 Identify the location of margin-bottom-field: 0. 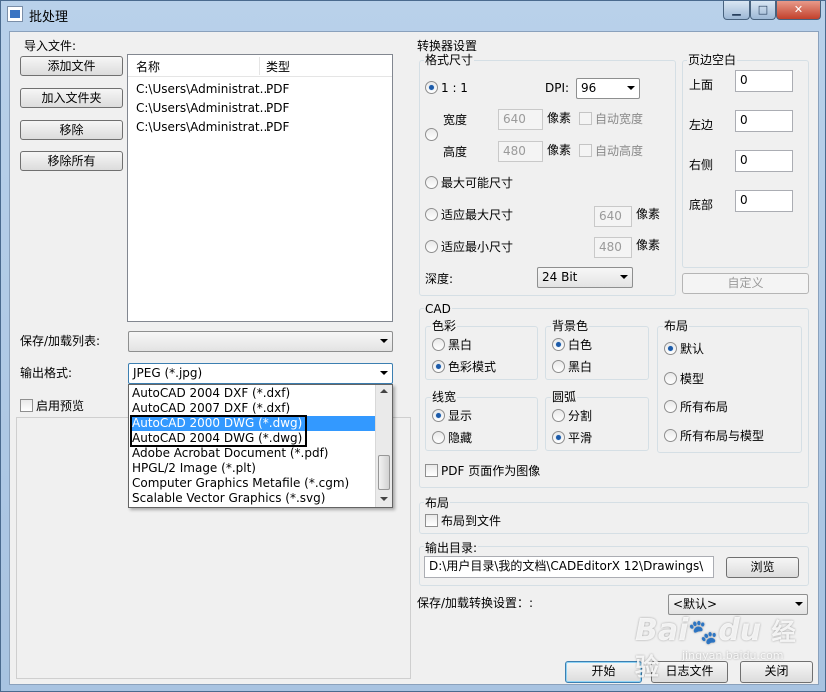
(764, 201).